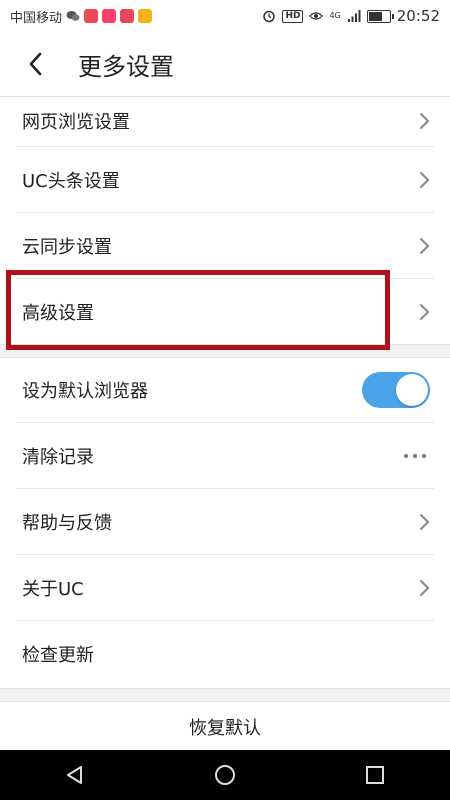  I want to click on settings-item-label: 高级设置, so click(58, 313).